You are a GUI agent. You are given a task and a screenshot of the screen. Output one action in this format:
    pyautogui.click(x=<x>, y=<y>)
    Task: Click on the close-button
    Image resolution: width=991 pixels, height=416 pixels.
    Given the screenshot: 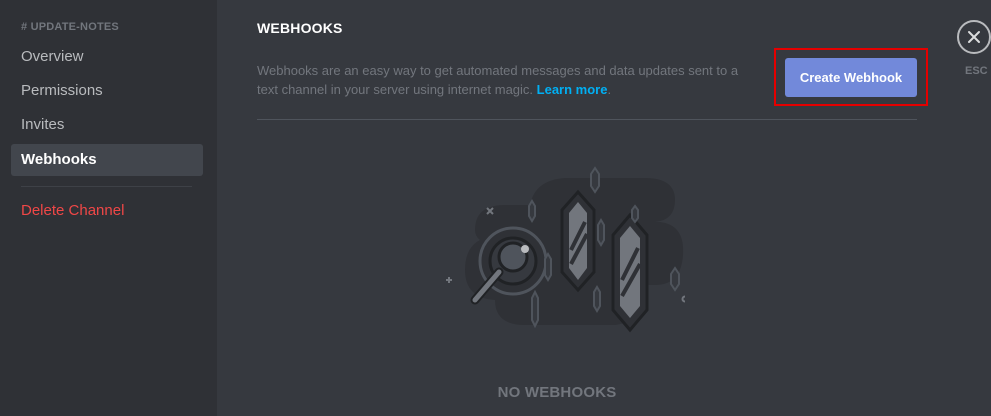 What is the action you would take?
    pyautogui.click(x=974, y=37)
    